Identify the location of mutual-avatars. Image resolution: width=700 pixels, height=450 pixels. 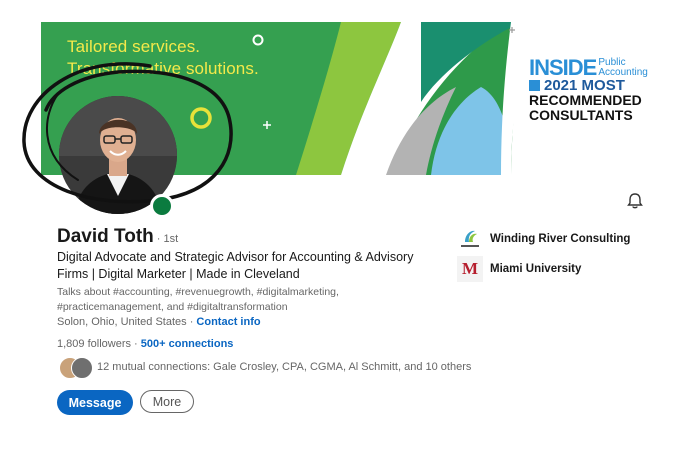
(76, 367).